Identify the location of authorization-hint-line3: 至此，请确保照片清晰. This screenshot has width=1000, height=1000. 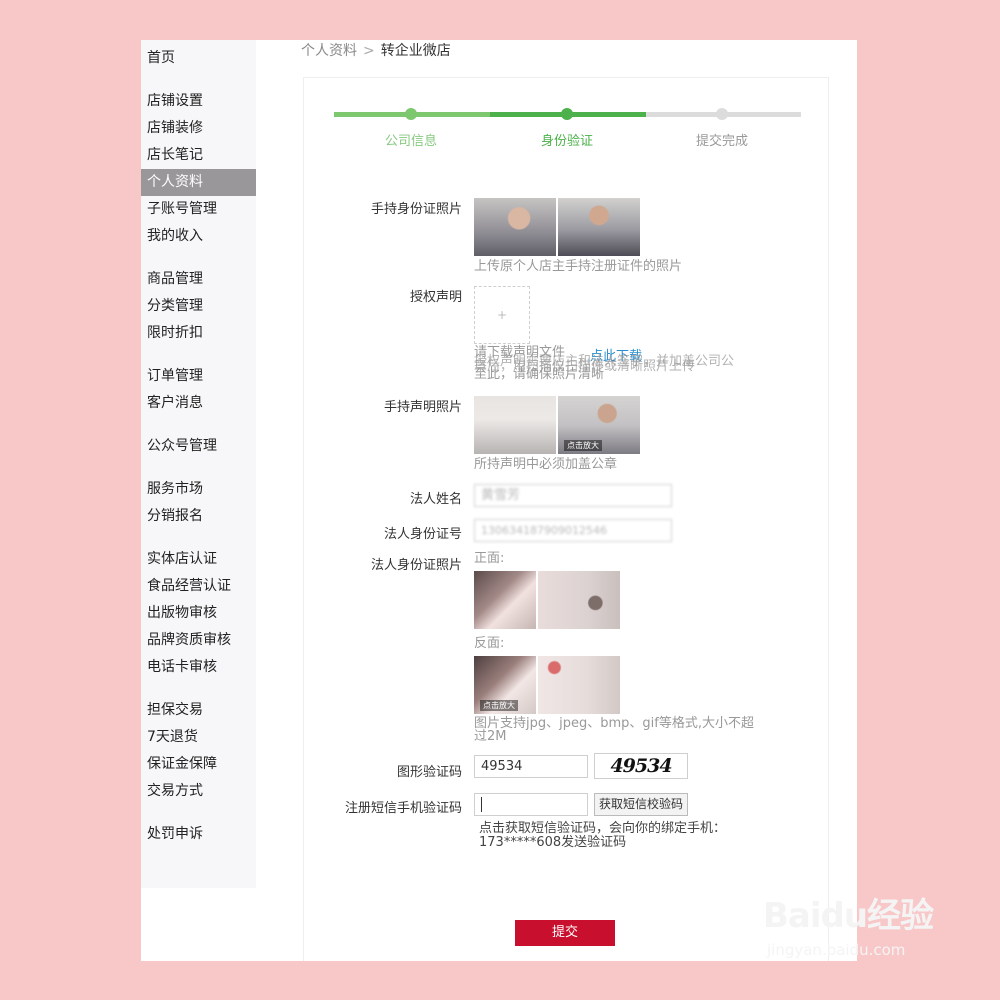
(539, 374).